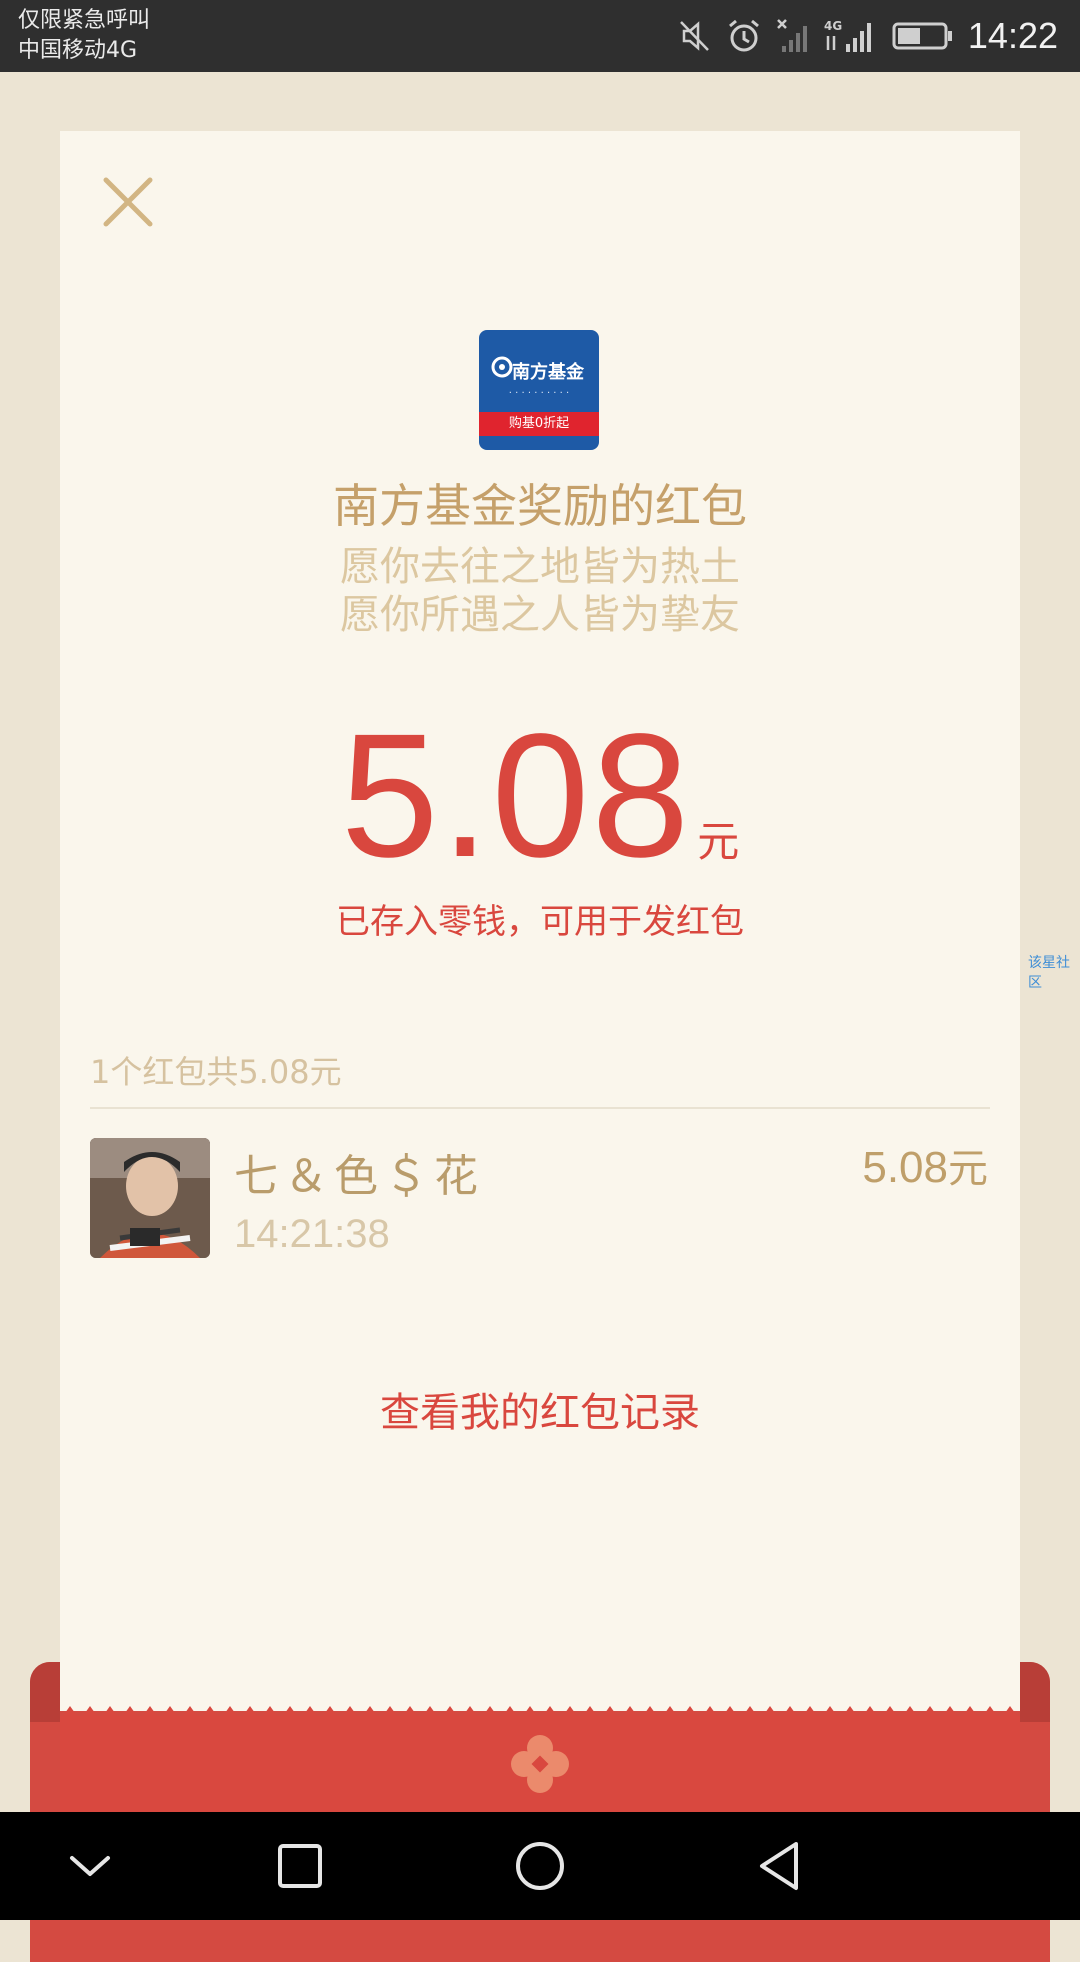 This screenshot has width=1080, height=1962. What do you see at coordinates (539, 393) in the screenshot?
I see `logo-tagline: · · · · · · · · · ·` at bounding box center [539, 393].